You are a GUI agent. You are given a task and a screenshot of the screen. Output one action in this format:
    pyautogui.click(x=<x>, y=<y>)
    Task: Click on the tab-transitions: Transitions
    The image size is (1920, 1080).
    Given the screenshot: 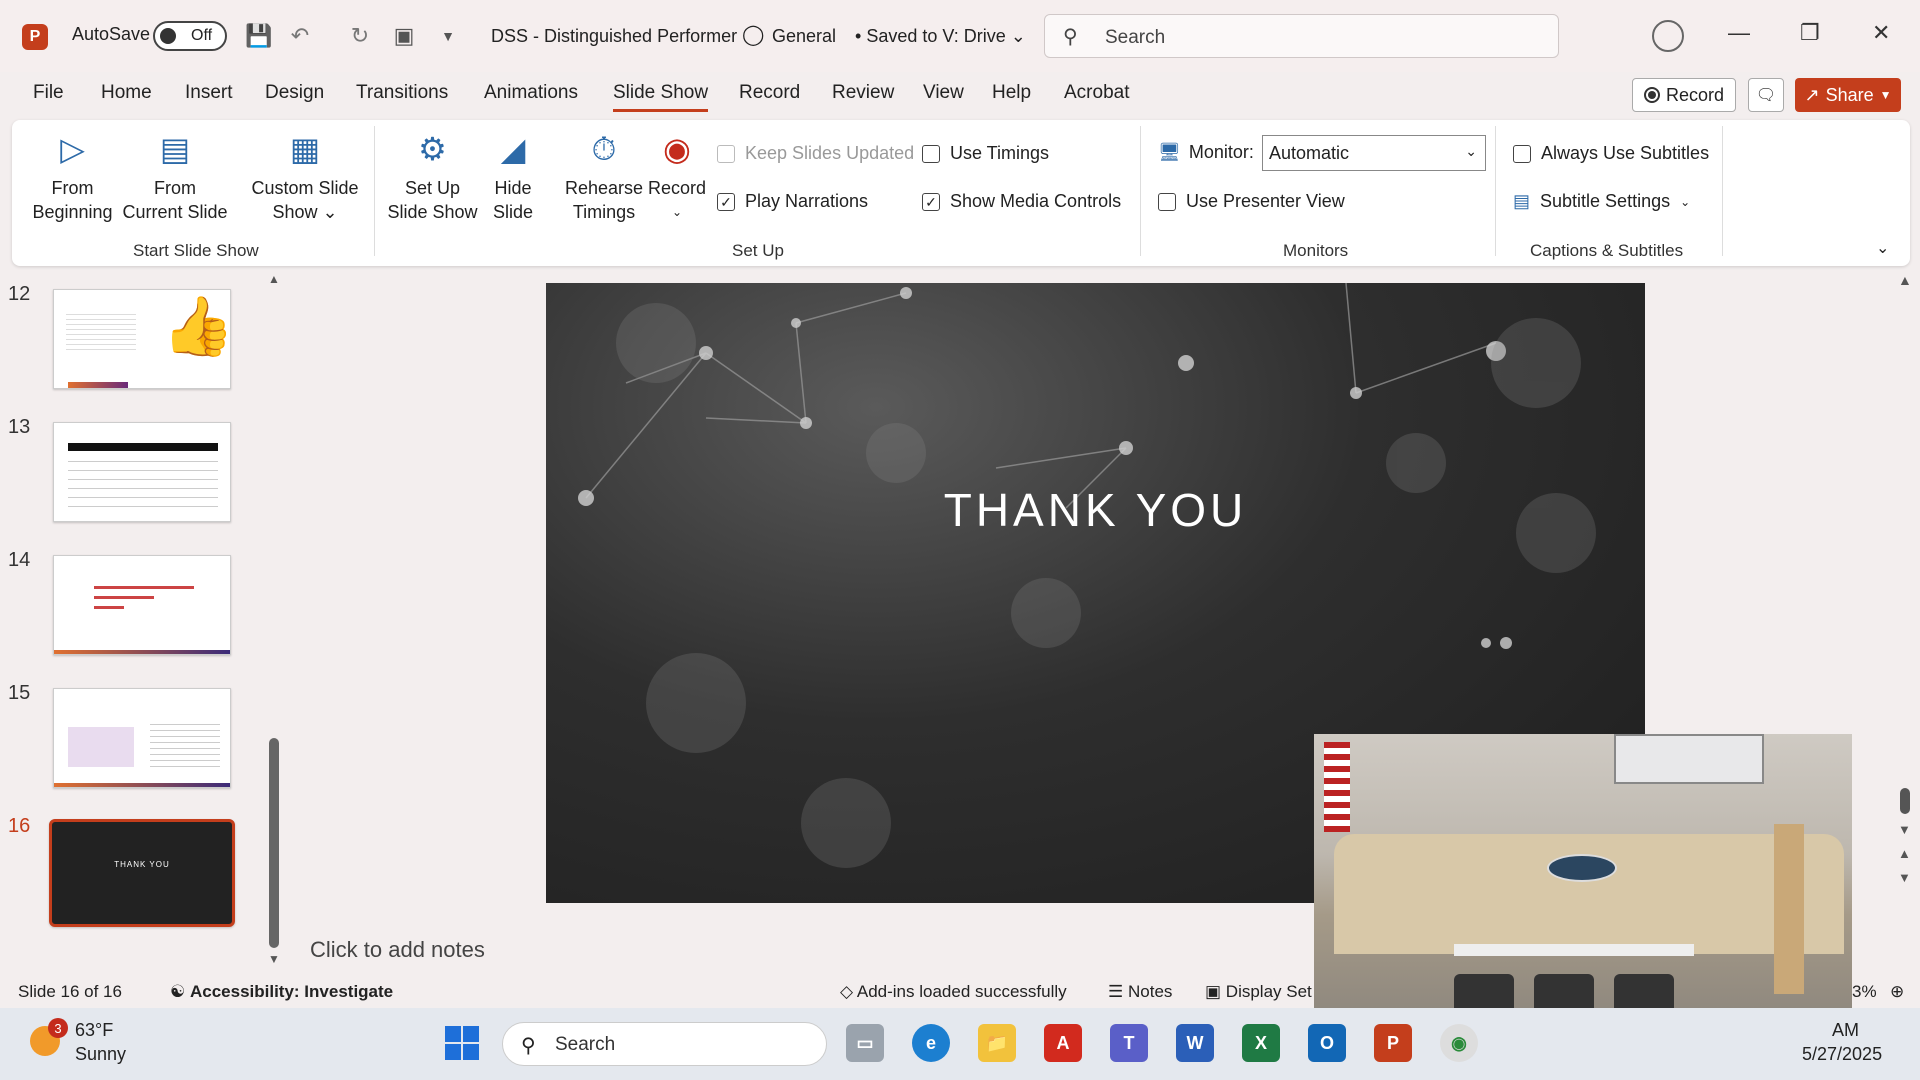 What is the action you would take?
    pyautogui.click(x=402, y=93)
    